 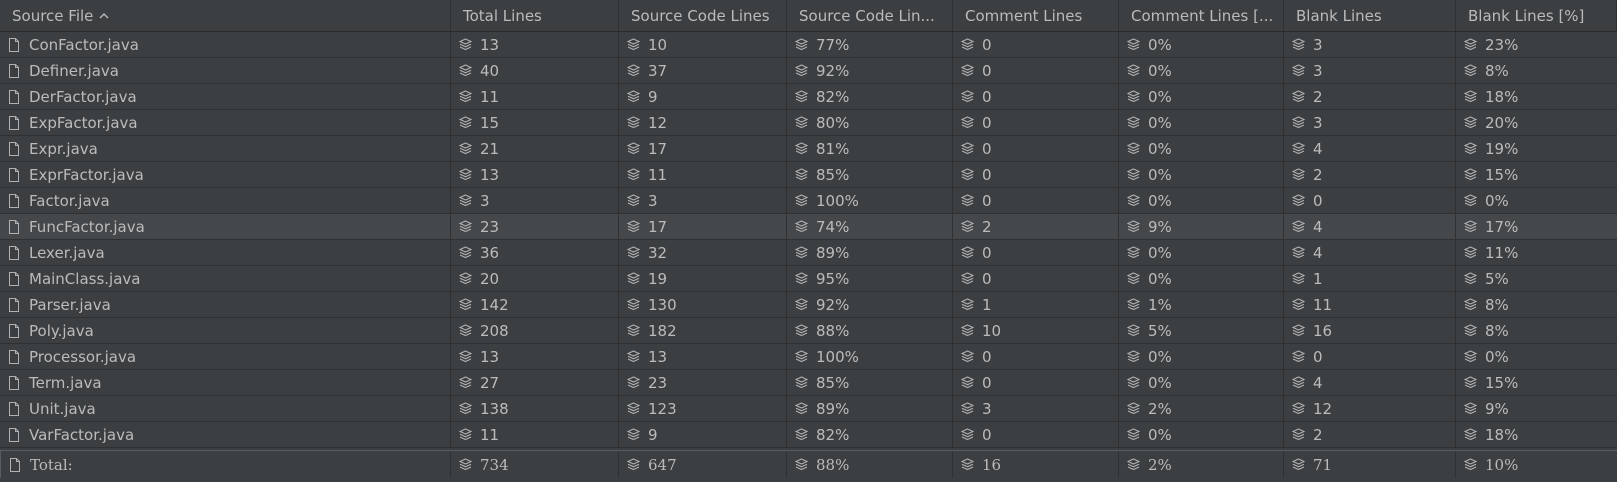 I want to click on metric-cell: 15%, so click(x=1536, y=174).